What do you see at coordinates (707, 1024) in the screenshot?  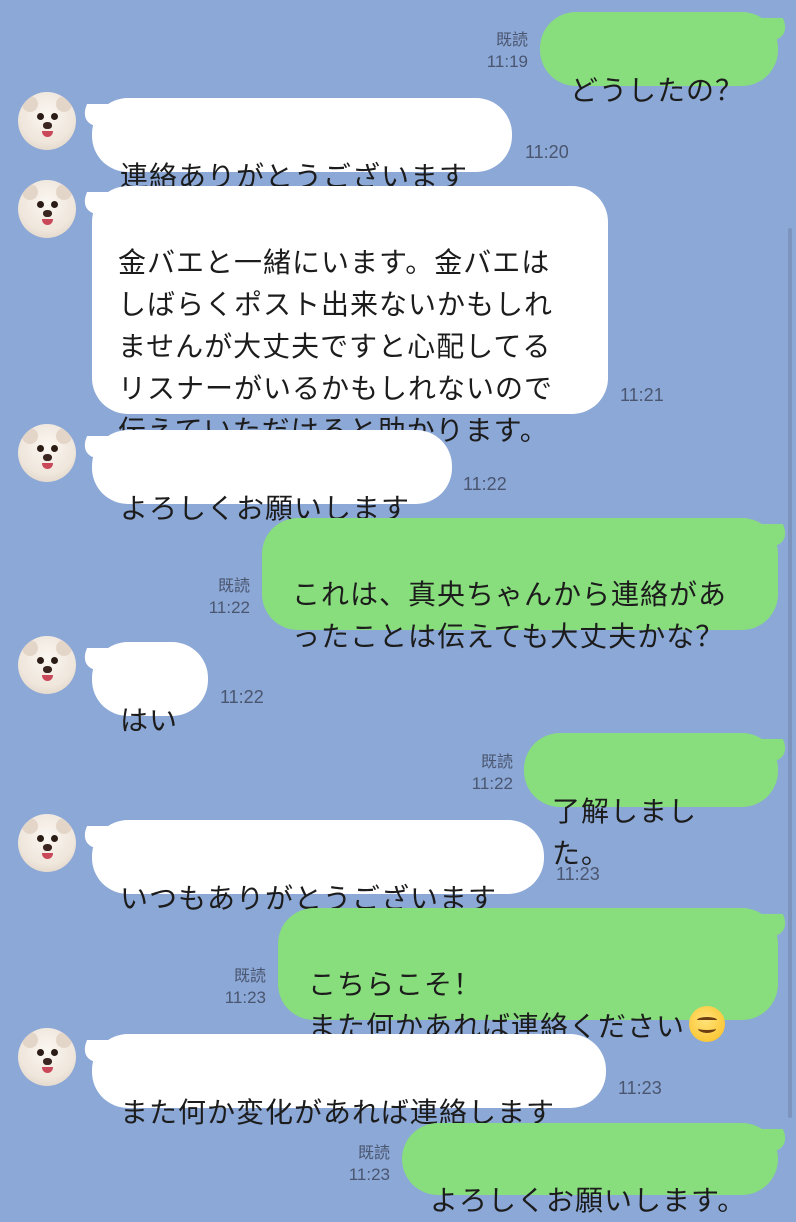 I see `smiling-face-emoji` at bounding box center [707, 1024].